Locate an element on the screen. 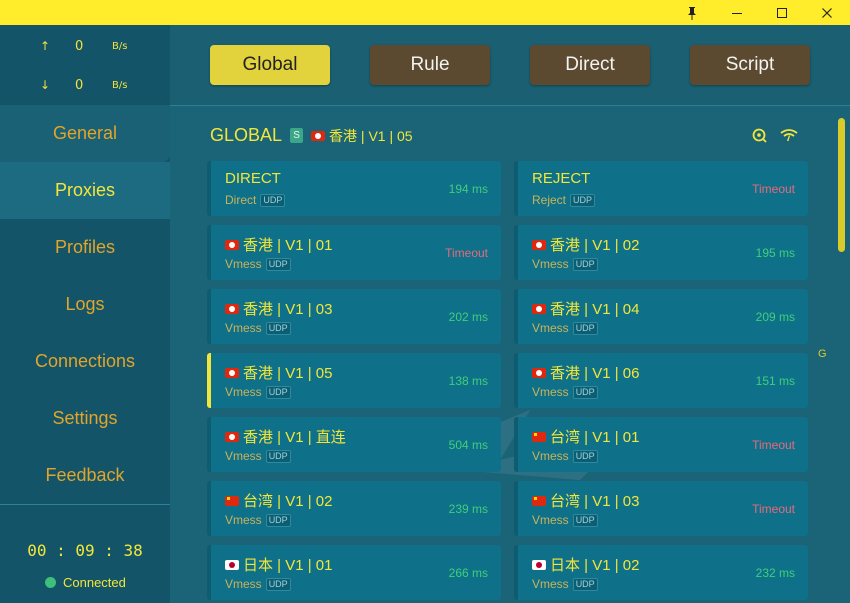 This screenshot has height=603, width=850. upload-speed: ↑ 0 B/s is located at coordinates (85, 49).